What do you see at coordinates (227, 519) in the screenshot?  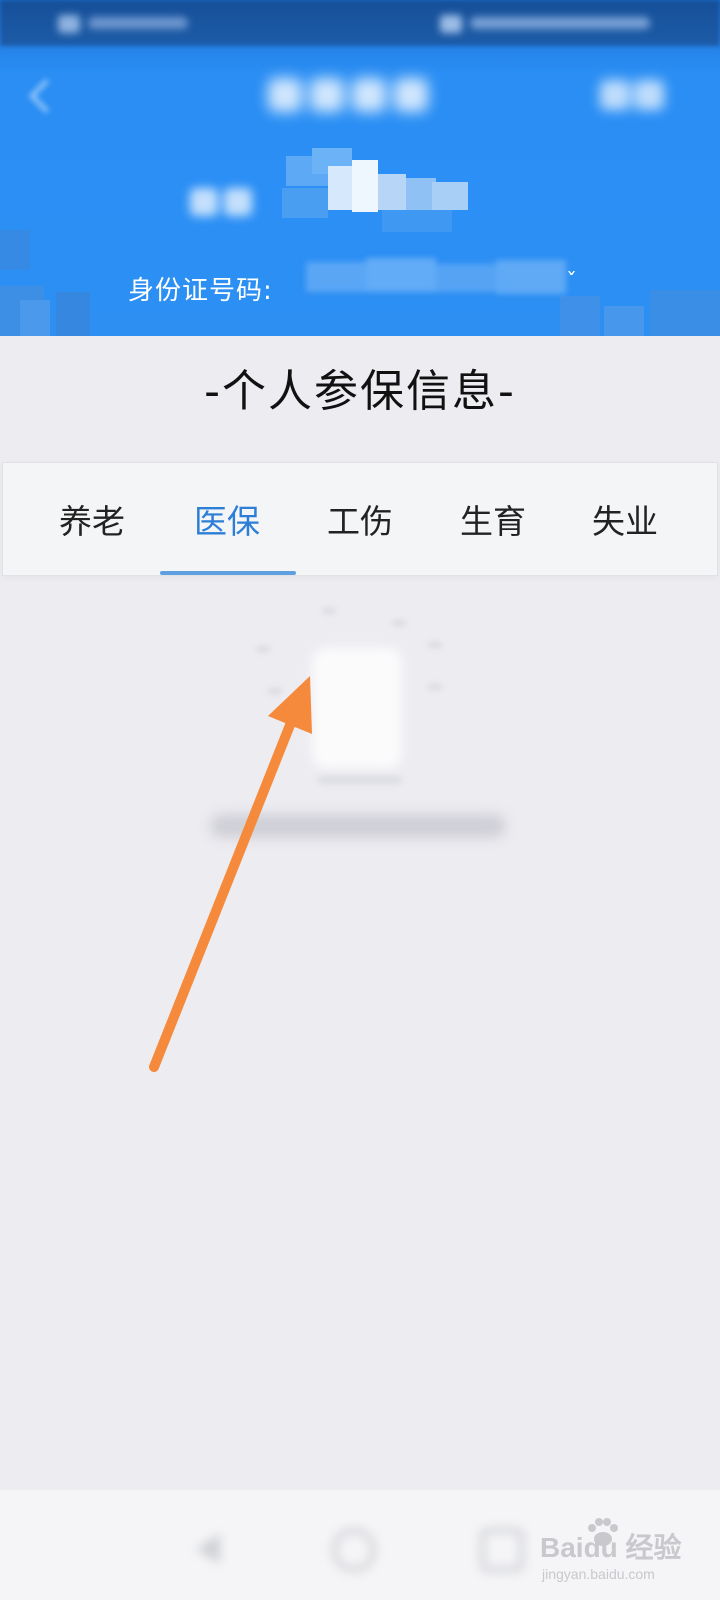 I see `tab-medical: 医保` at bounding box center [227, 519].